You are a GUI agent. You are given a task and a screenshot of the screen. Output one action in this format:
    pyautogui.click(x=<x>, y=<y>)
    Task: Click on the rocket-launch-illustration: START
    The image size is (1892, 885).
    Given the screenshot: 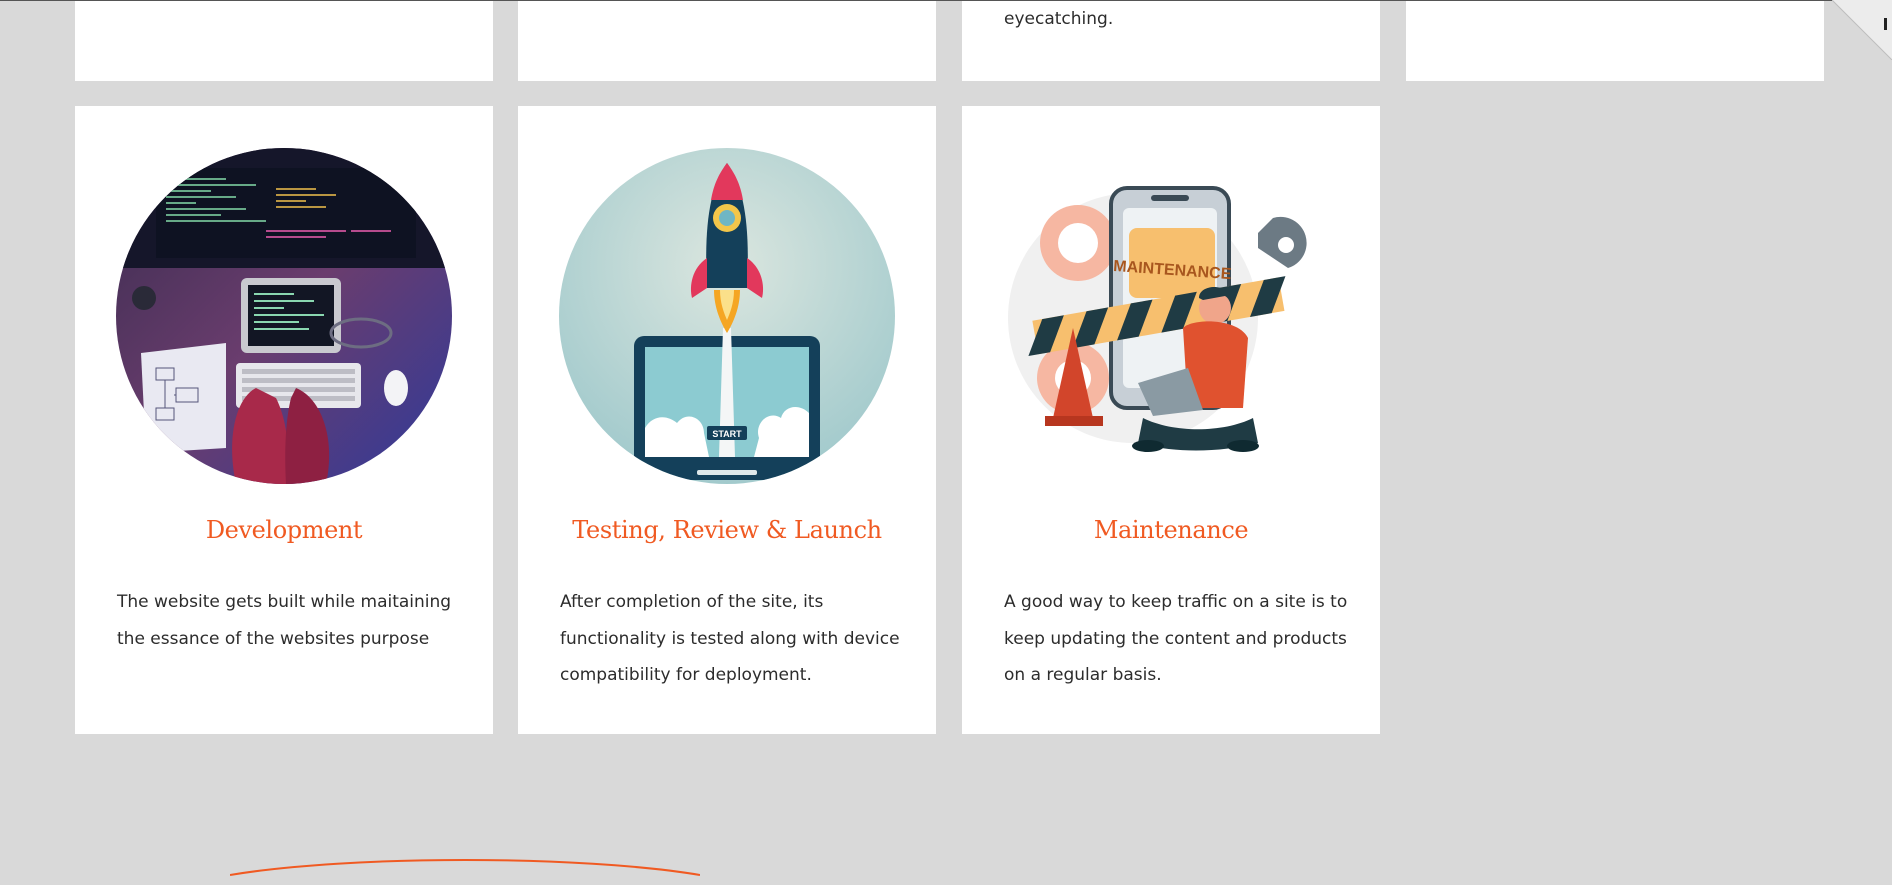 What is the action you would take?
    pyautogui.click(x=727, y=316)
    